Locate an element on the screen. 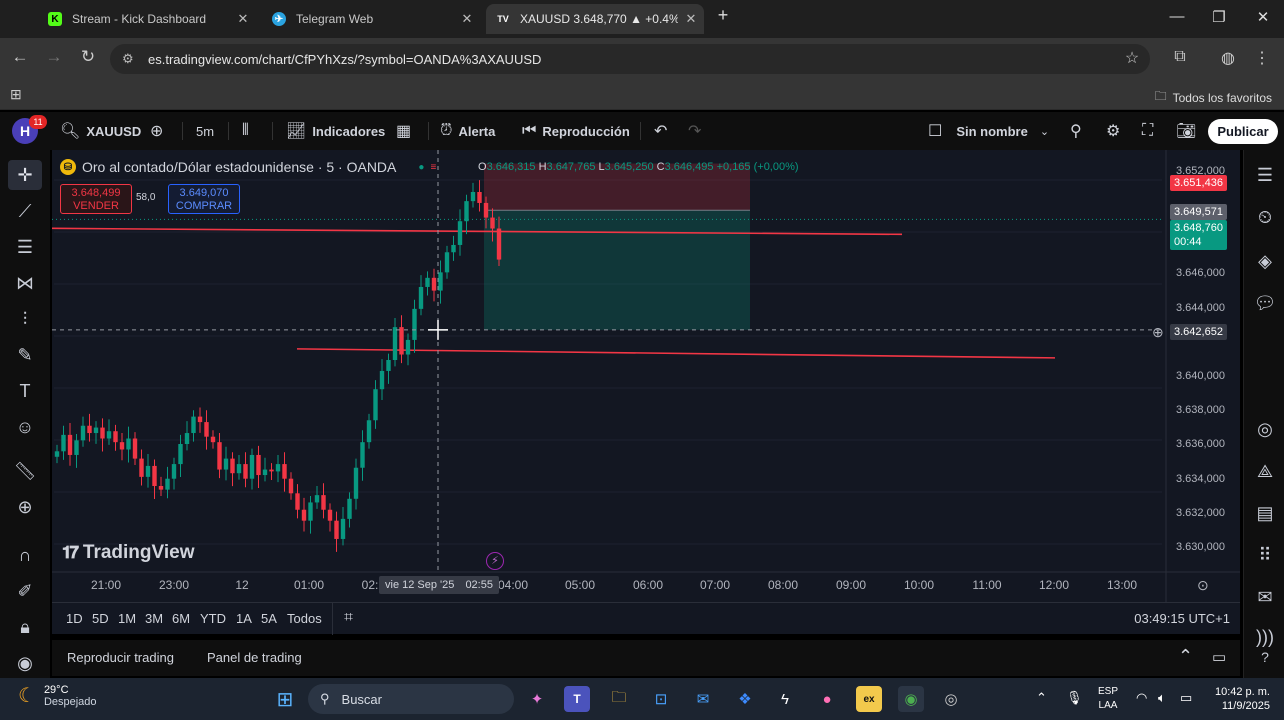 The image size is (1284, 720). undo-button: ↶ is located at coordinates (660, 131).